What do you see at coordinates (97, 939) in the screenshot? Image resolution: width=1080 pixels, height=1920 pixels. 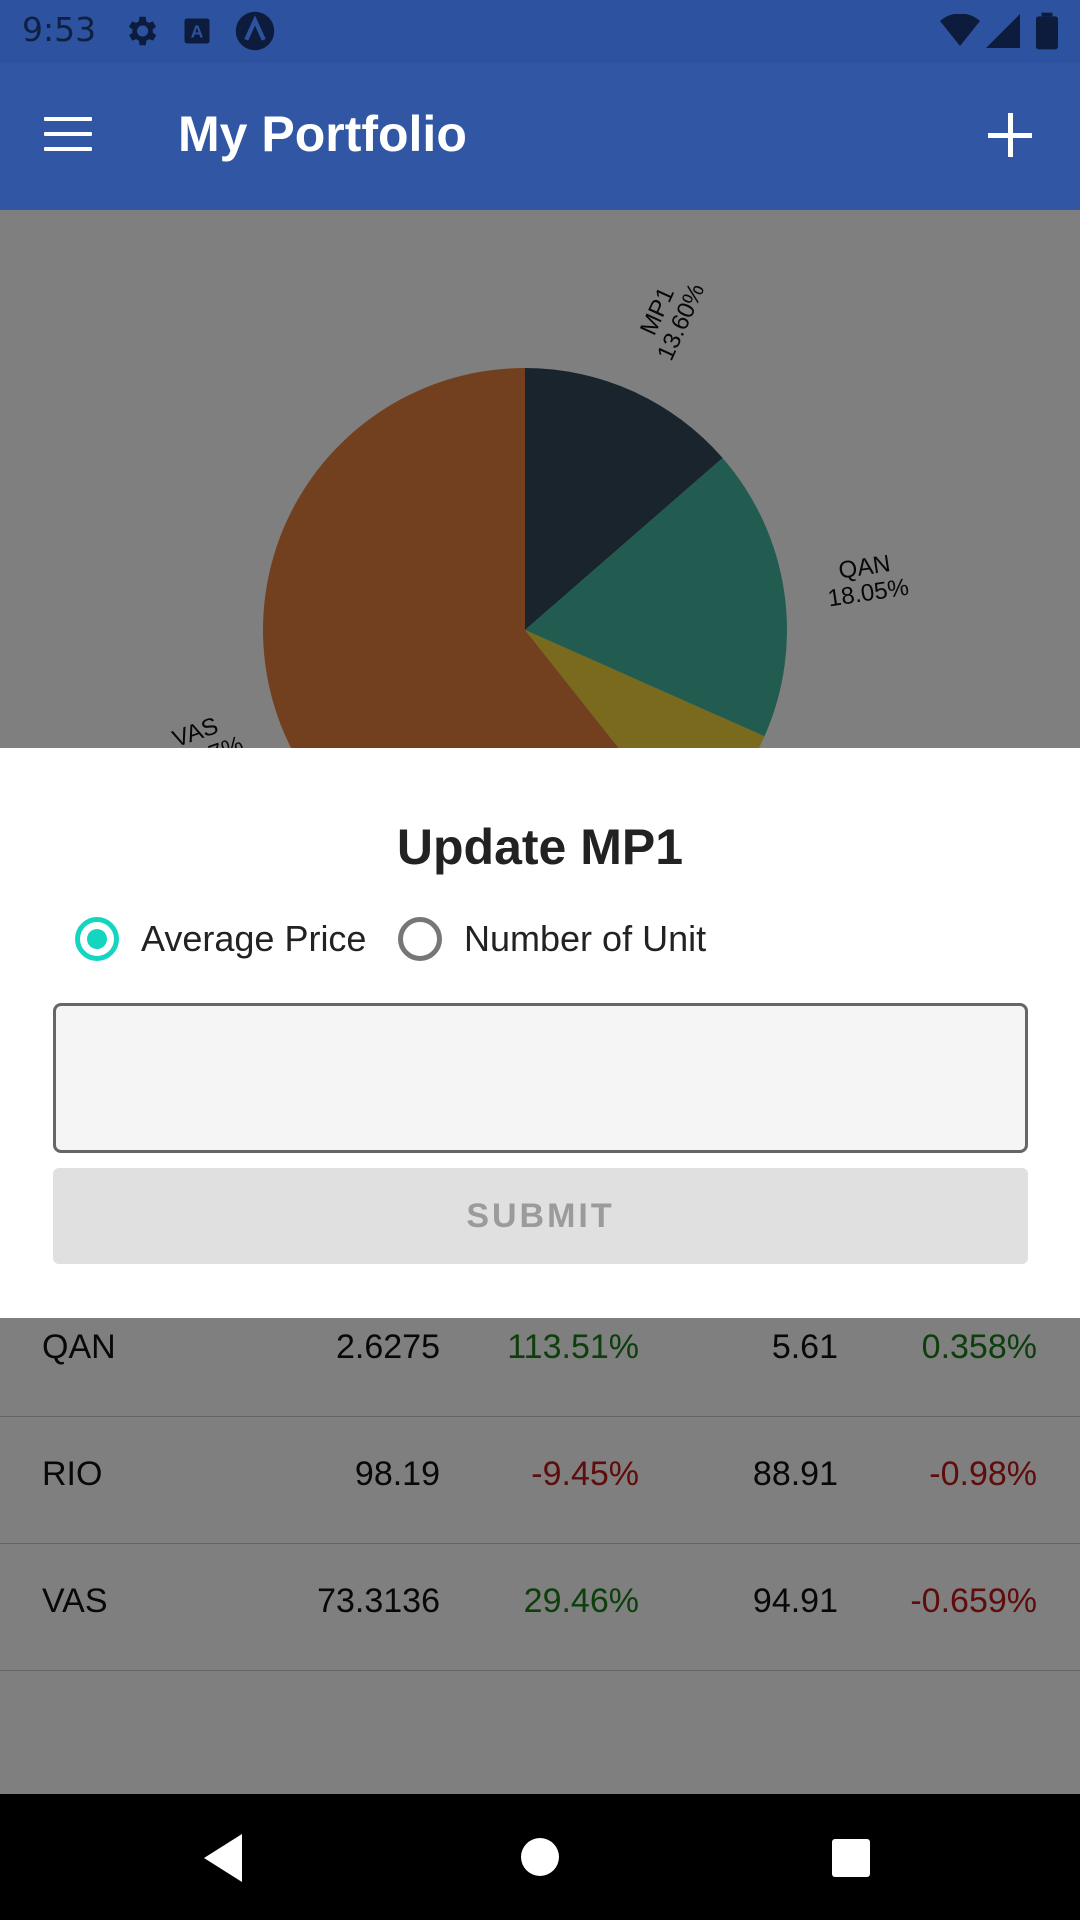 I see `radio-checked-icon` at bounding box center [97, 939].